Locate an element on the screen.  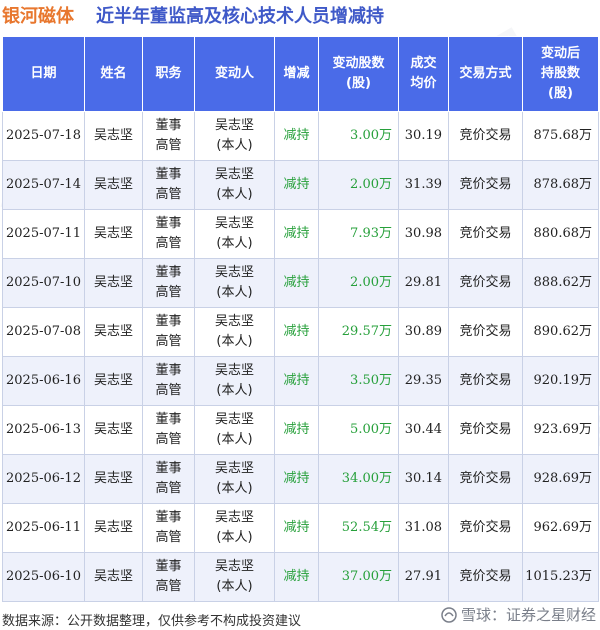
shares-changed-cell: 3.00万 is located at coordinates (358, 136).